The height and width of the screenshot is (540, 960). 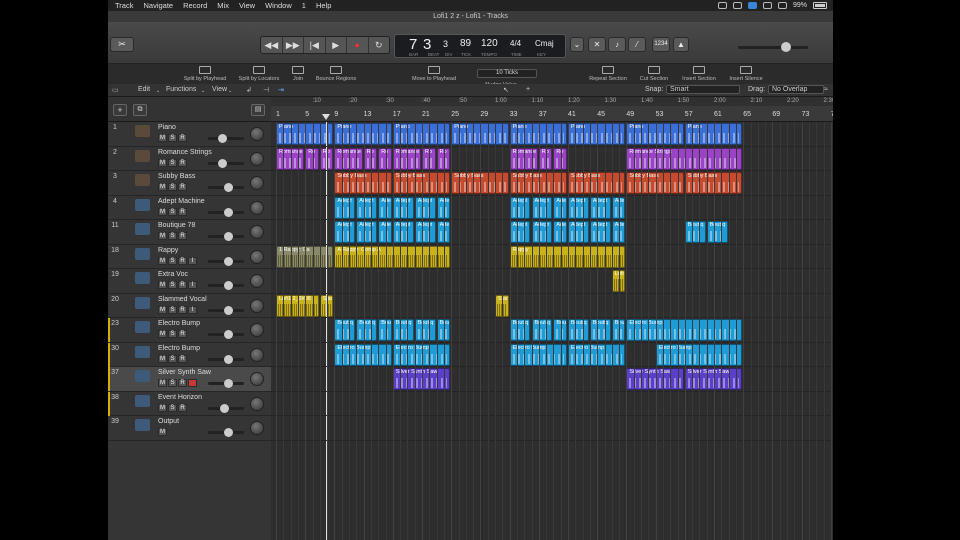 What do you see at coordinates (189, 428) in the screenshot?
I see `track-header: 39 Output M` at bounding box center [189, 428].